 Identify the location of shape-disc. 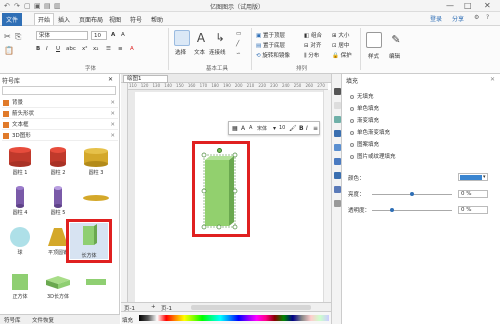
(96, 201).